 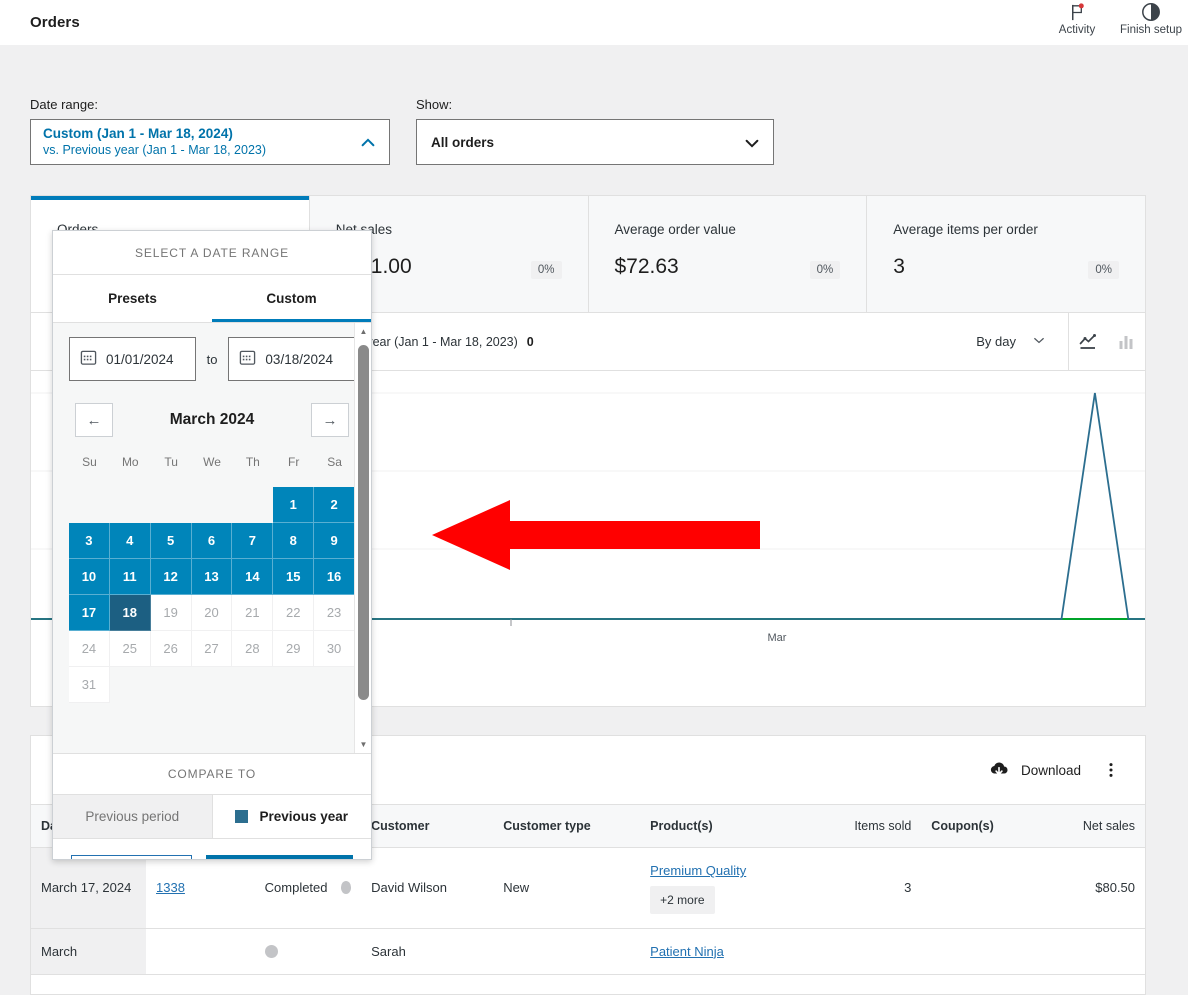 What do you see at coordinates (367, 142) in the screenshot?
I see `chevron-up-icon` at bounding box center [367, 142].